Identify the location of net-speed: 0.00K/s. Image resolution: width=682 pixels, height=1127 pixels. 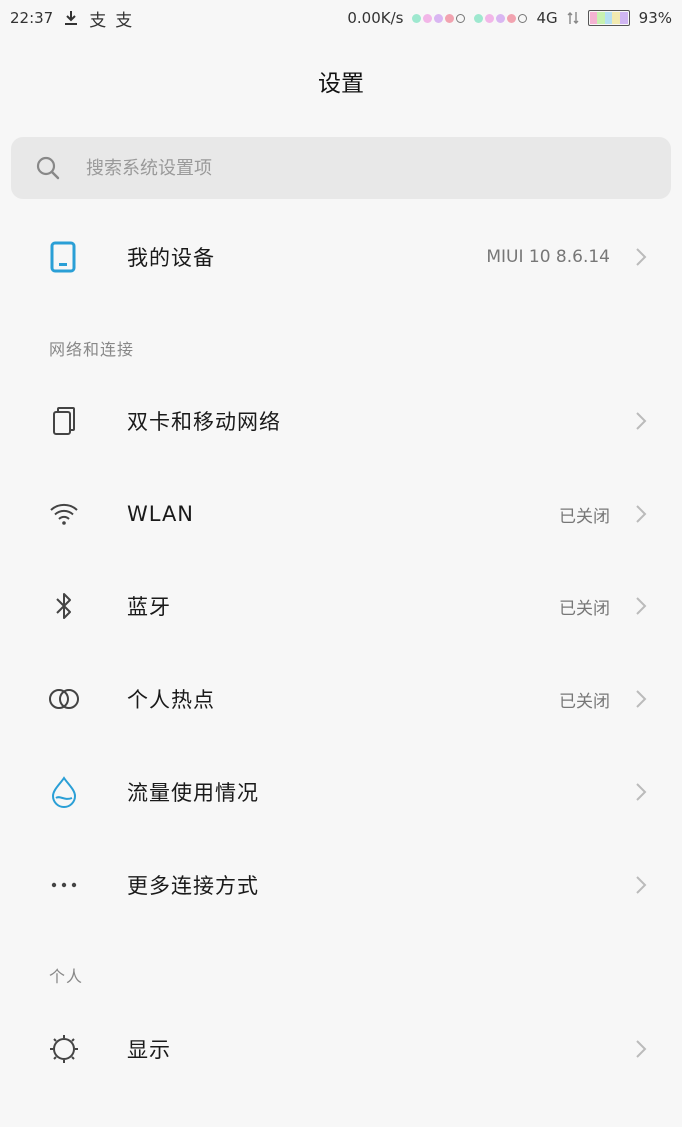
(375, 18).